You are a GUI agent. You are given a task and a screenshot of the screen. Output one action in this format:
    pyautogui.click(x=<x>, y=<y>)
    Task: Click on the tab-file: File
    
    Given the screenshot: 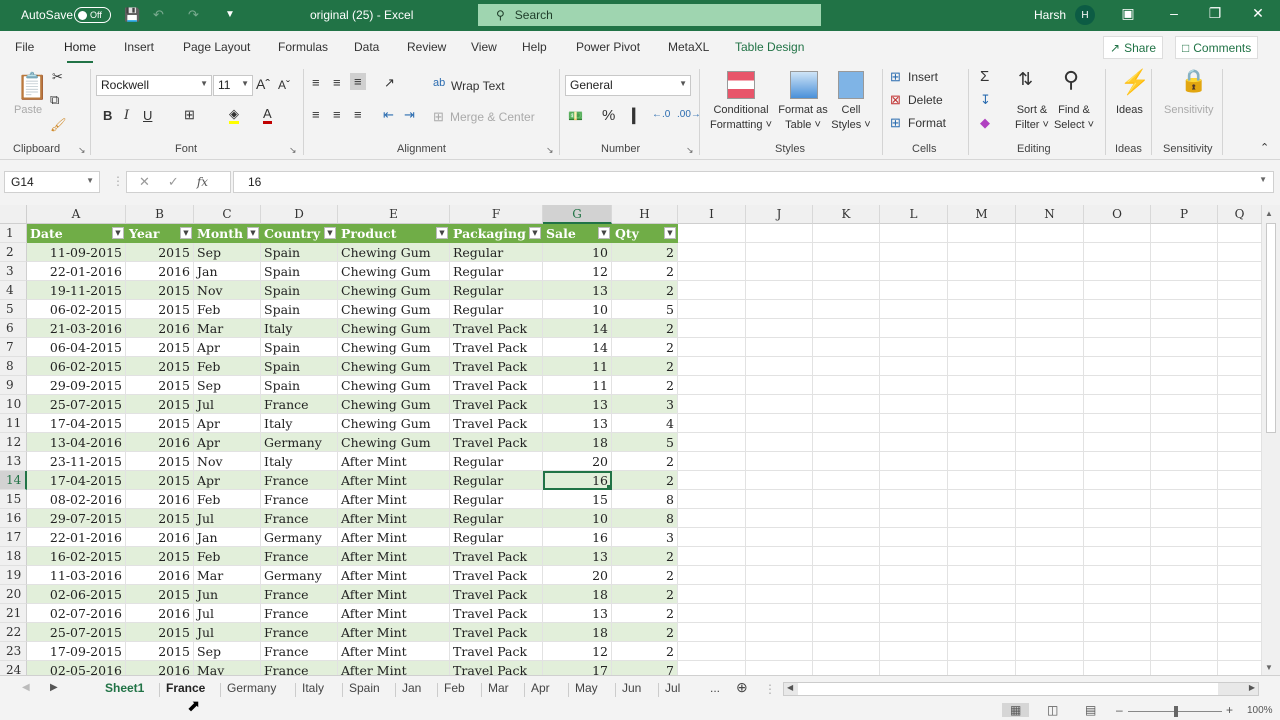 What is the action you would take?
    pyautogui.click(x=24, y=47)
    